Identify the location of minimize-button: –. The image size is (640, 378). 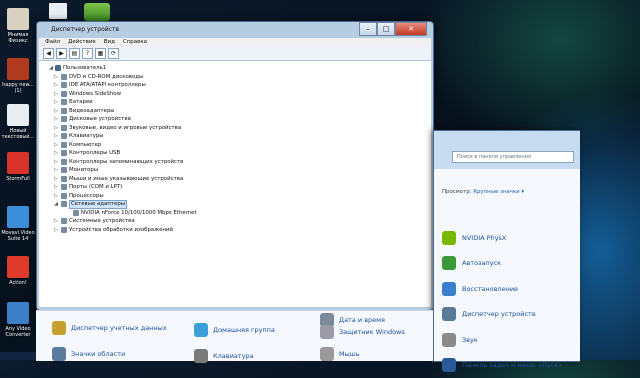
(368, 29).